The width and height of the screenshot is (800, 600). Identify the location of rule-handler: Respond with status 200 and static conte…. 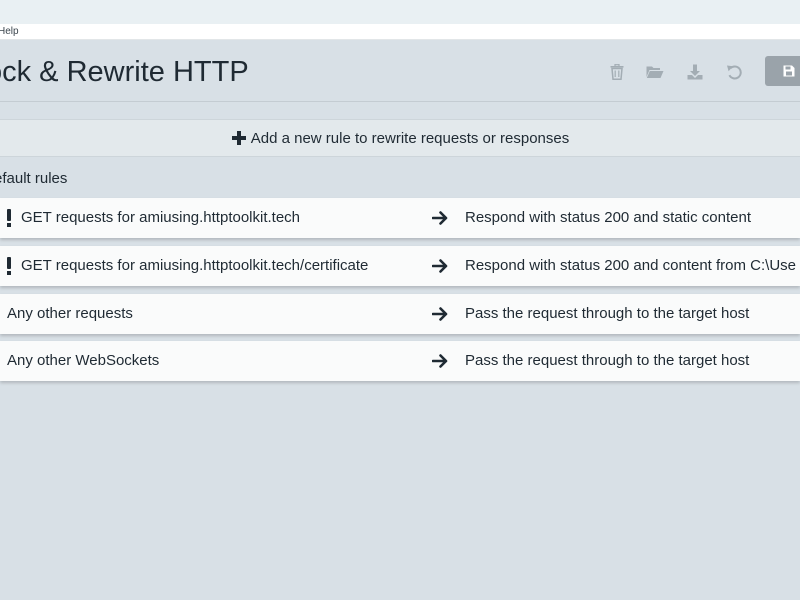
(608, 217).